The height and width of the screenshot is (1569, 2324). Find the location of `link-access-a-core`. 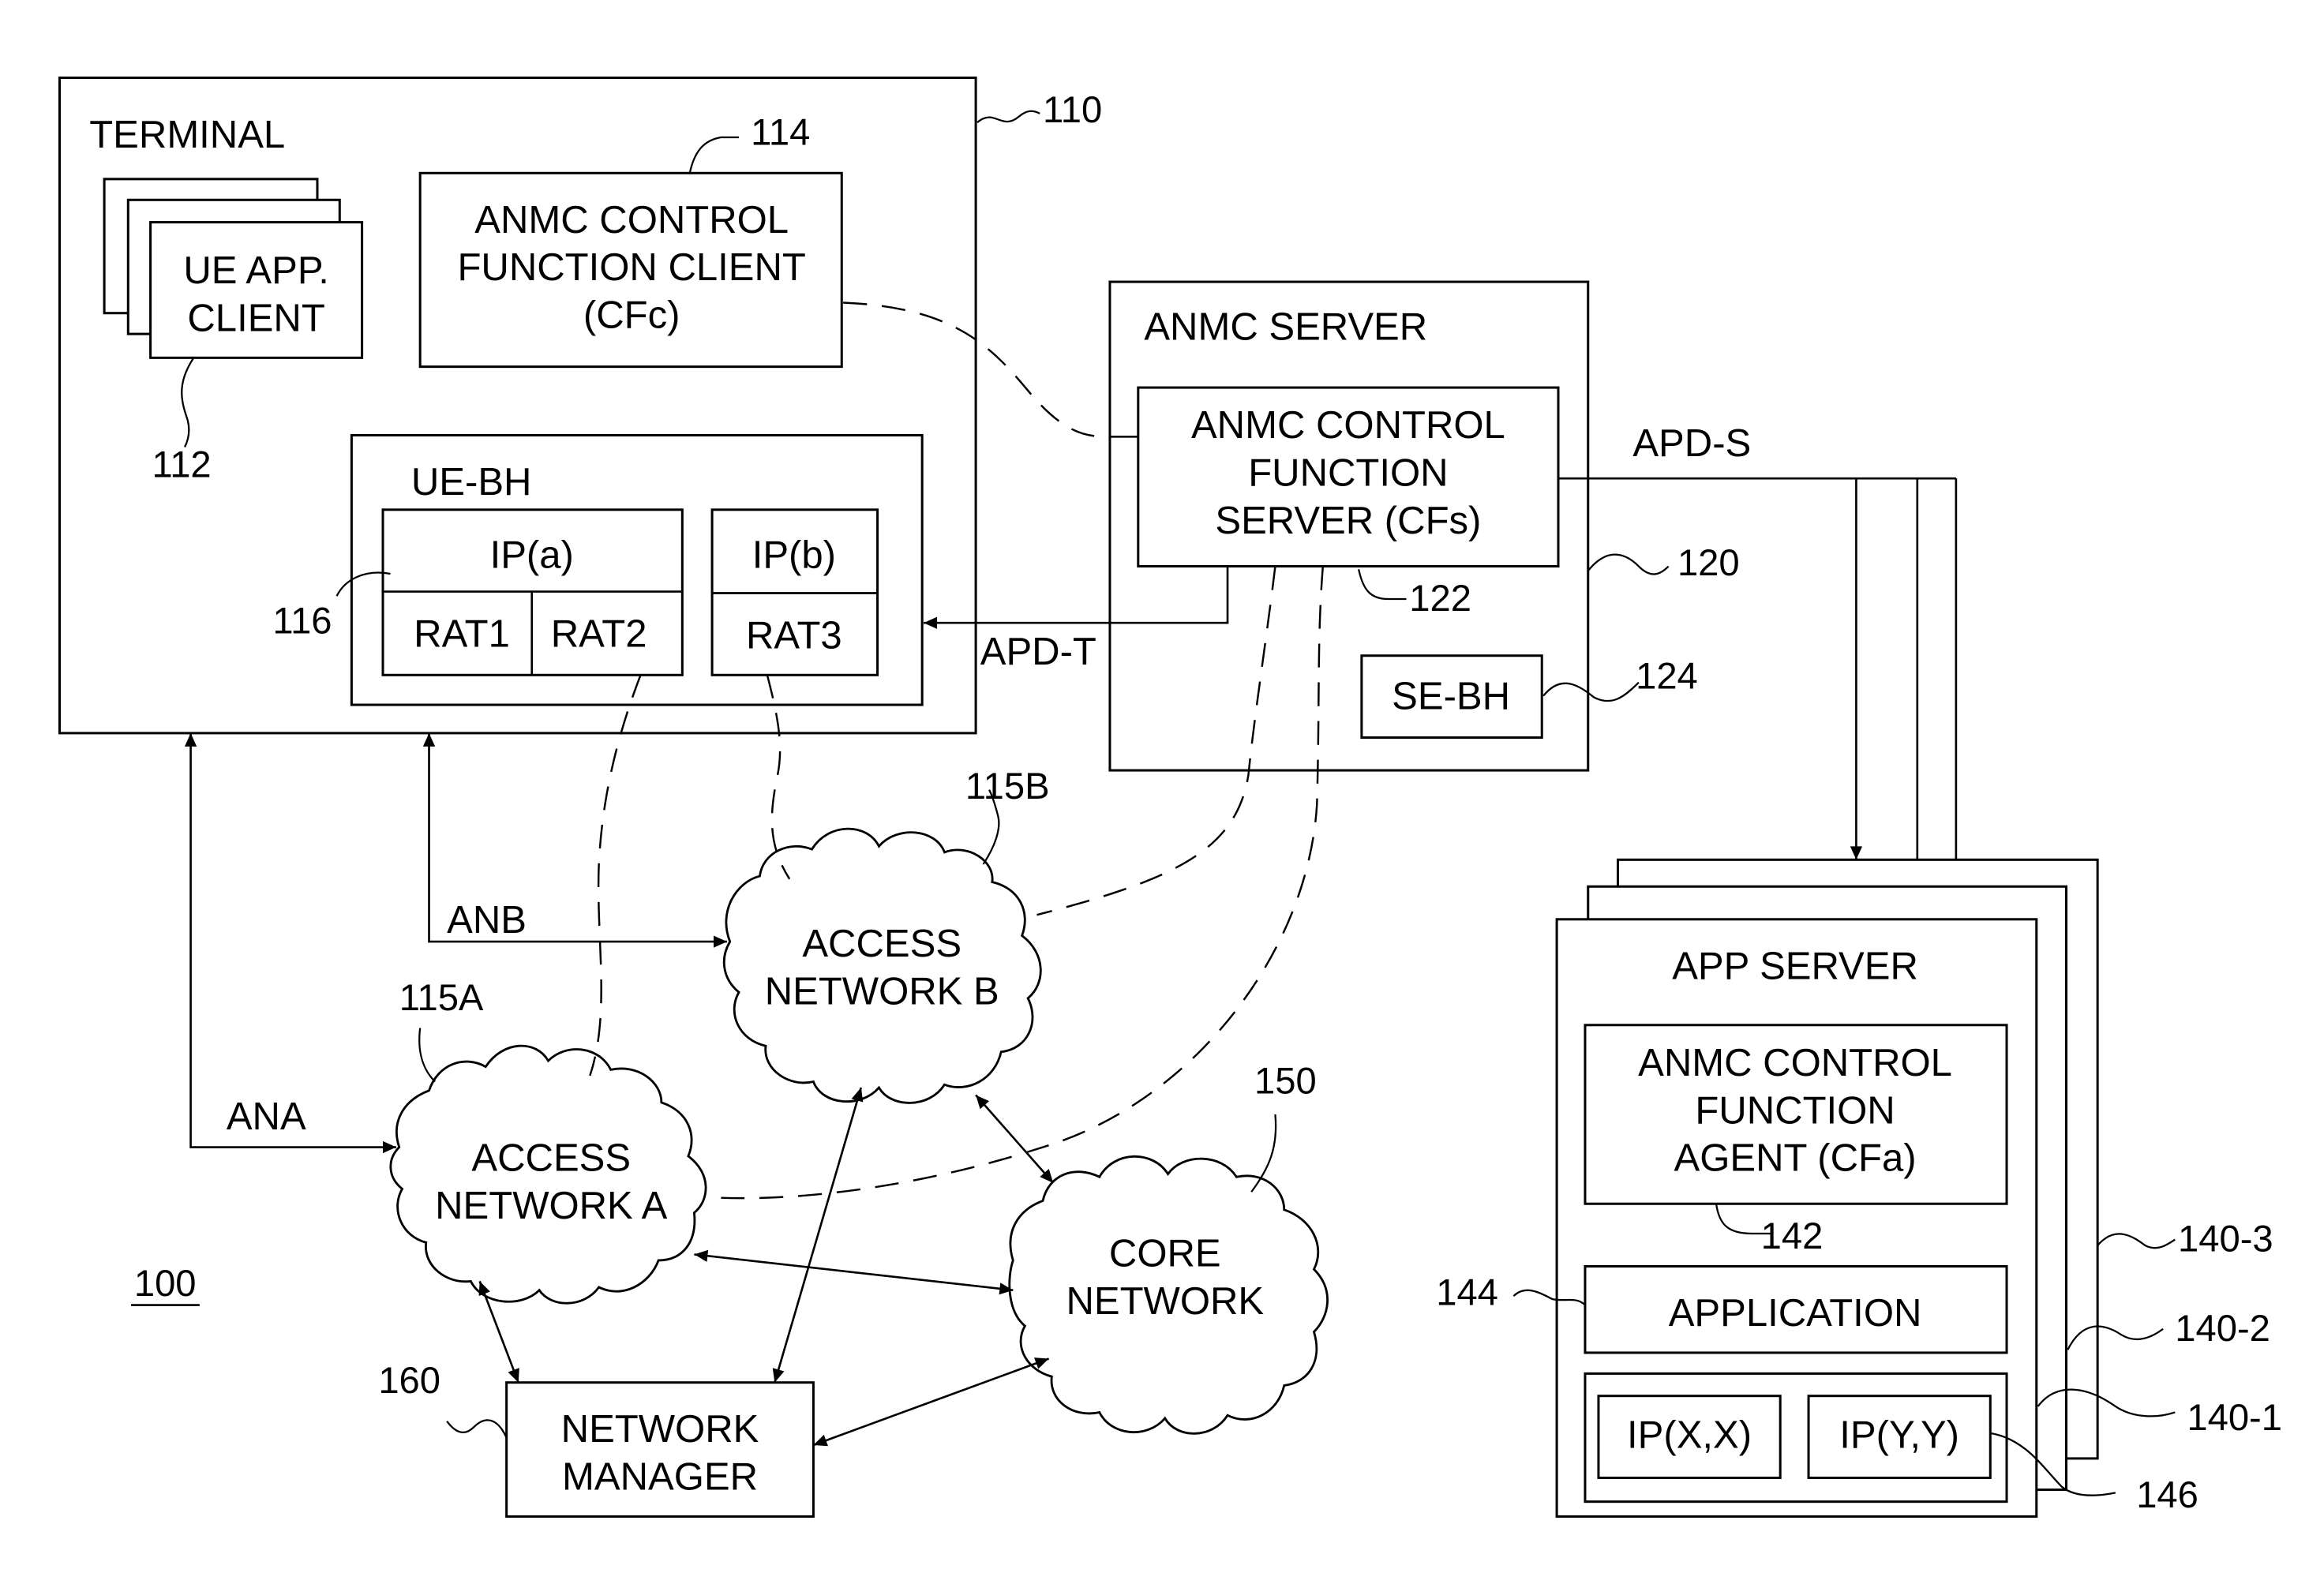

link-access-a-core is located at coordinates (854, 1272).